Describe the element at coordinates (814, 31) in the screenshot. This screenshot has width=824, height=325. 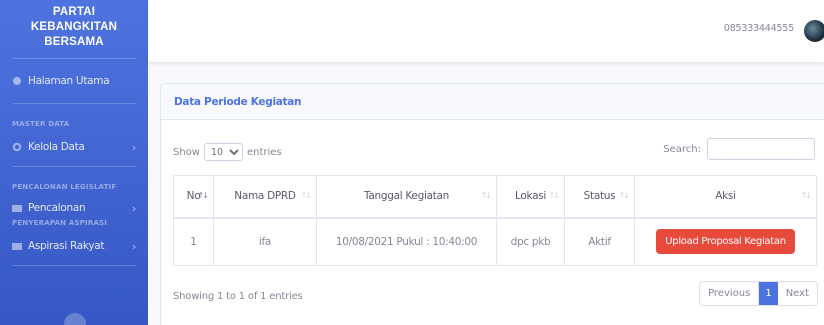
I see `avatar` at that location.